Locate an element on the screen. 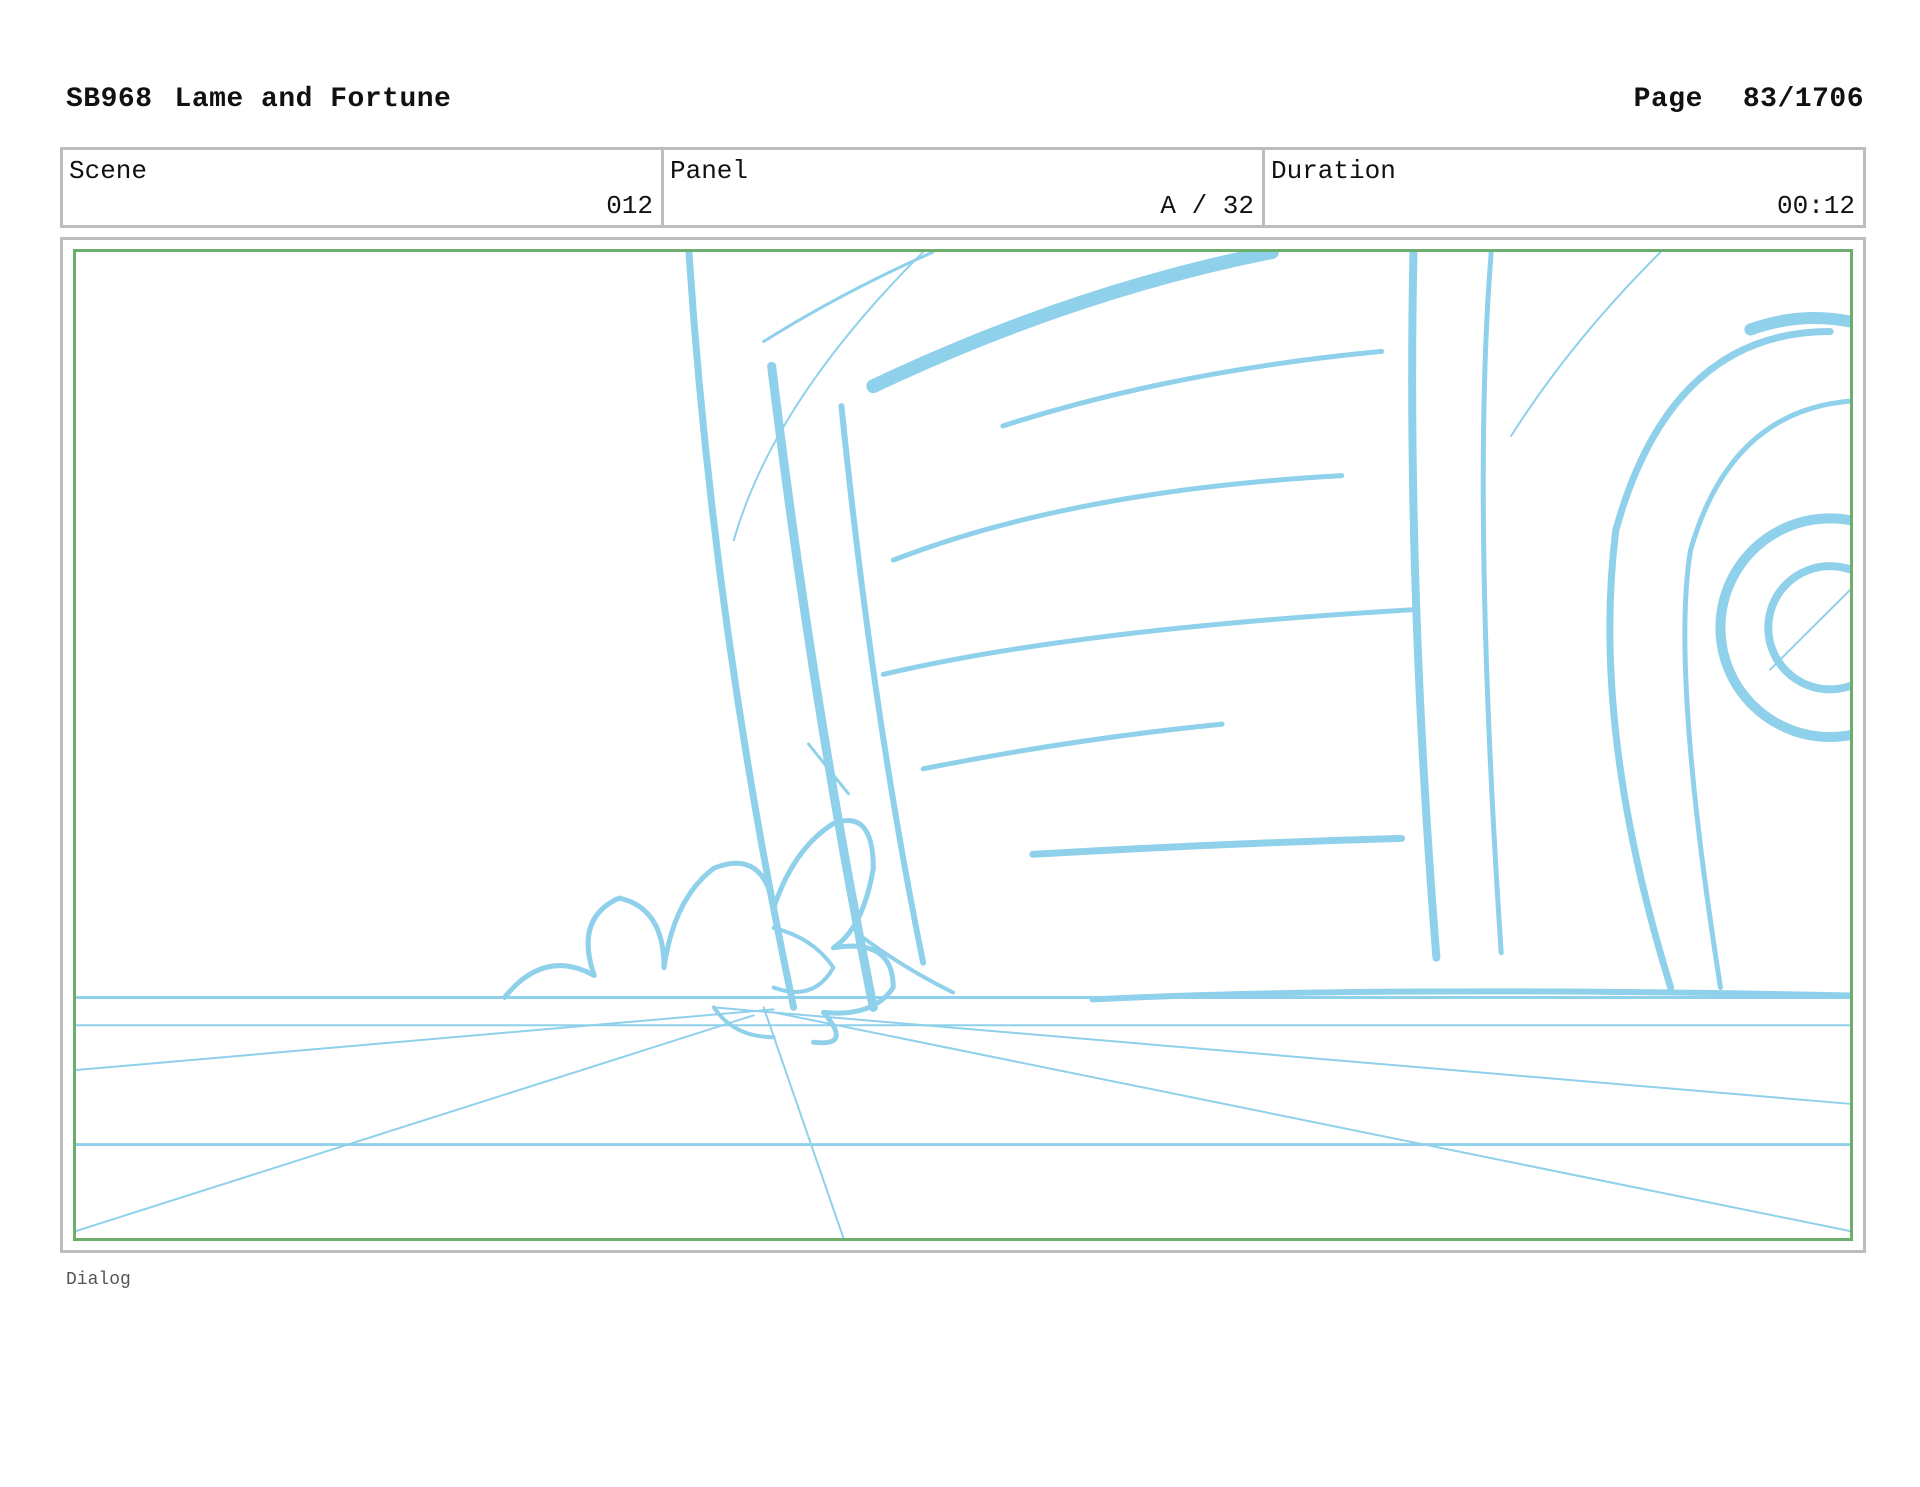 The width and height of the screenshot is (1920, 1487). scene-label: Scene is located at coordinates (108, 171).